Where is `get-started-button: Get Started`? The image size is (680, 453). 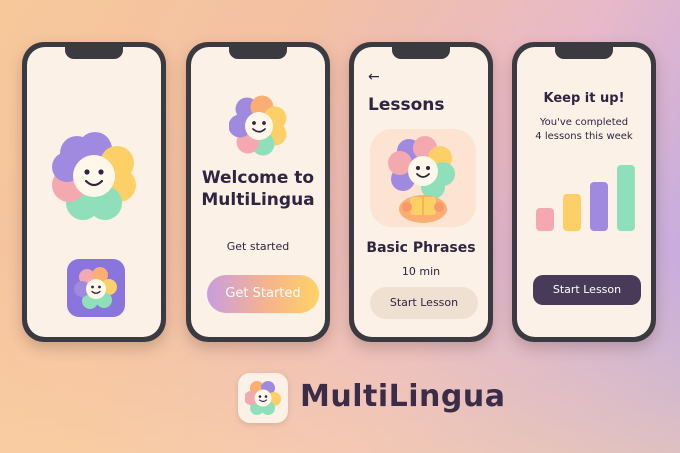
get-started-button: Get Started is located at coordinates (263, 294).